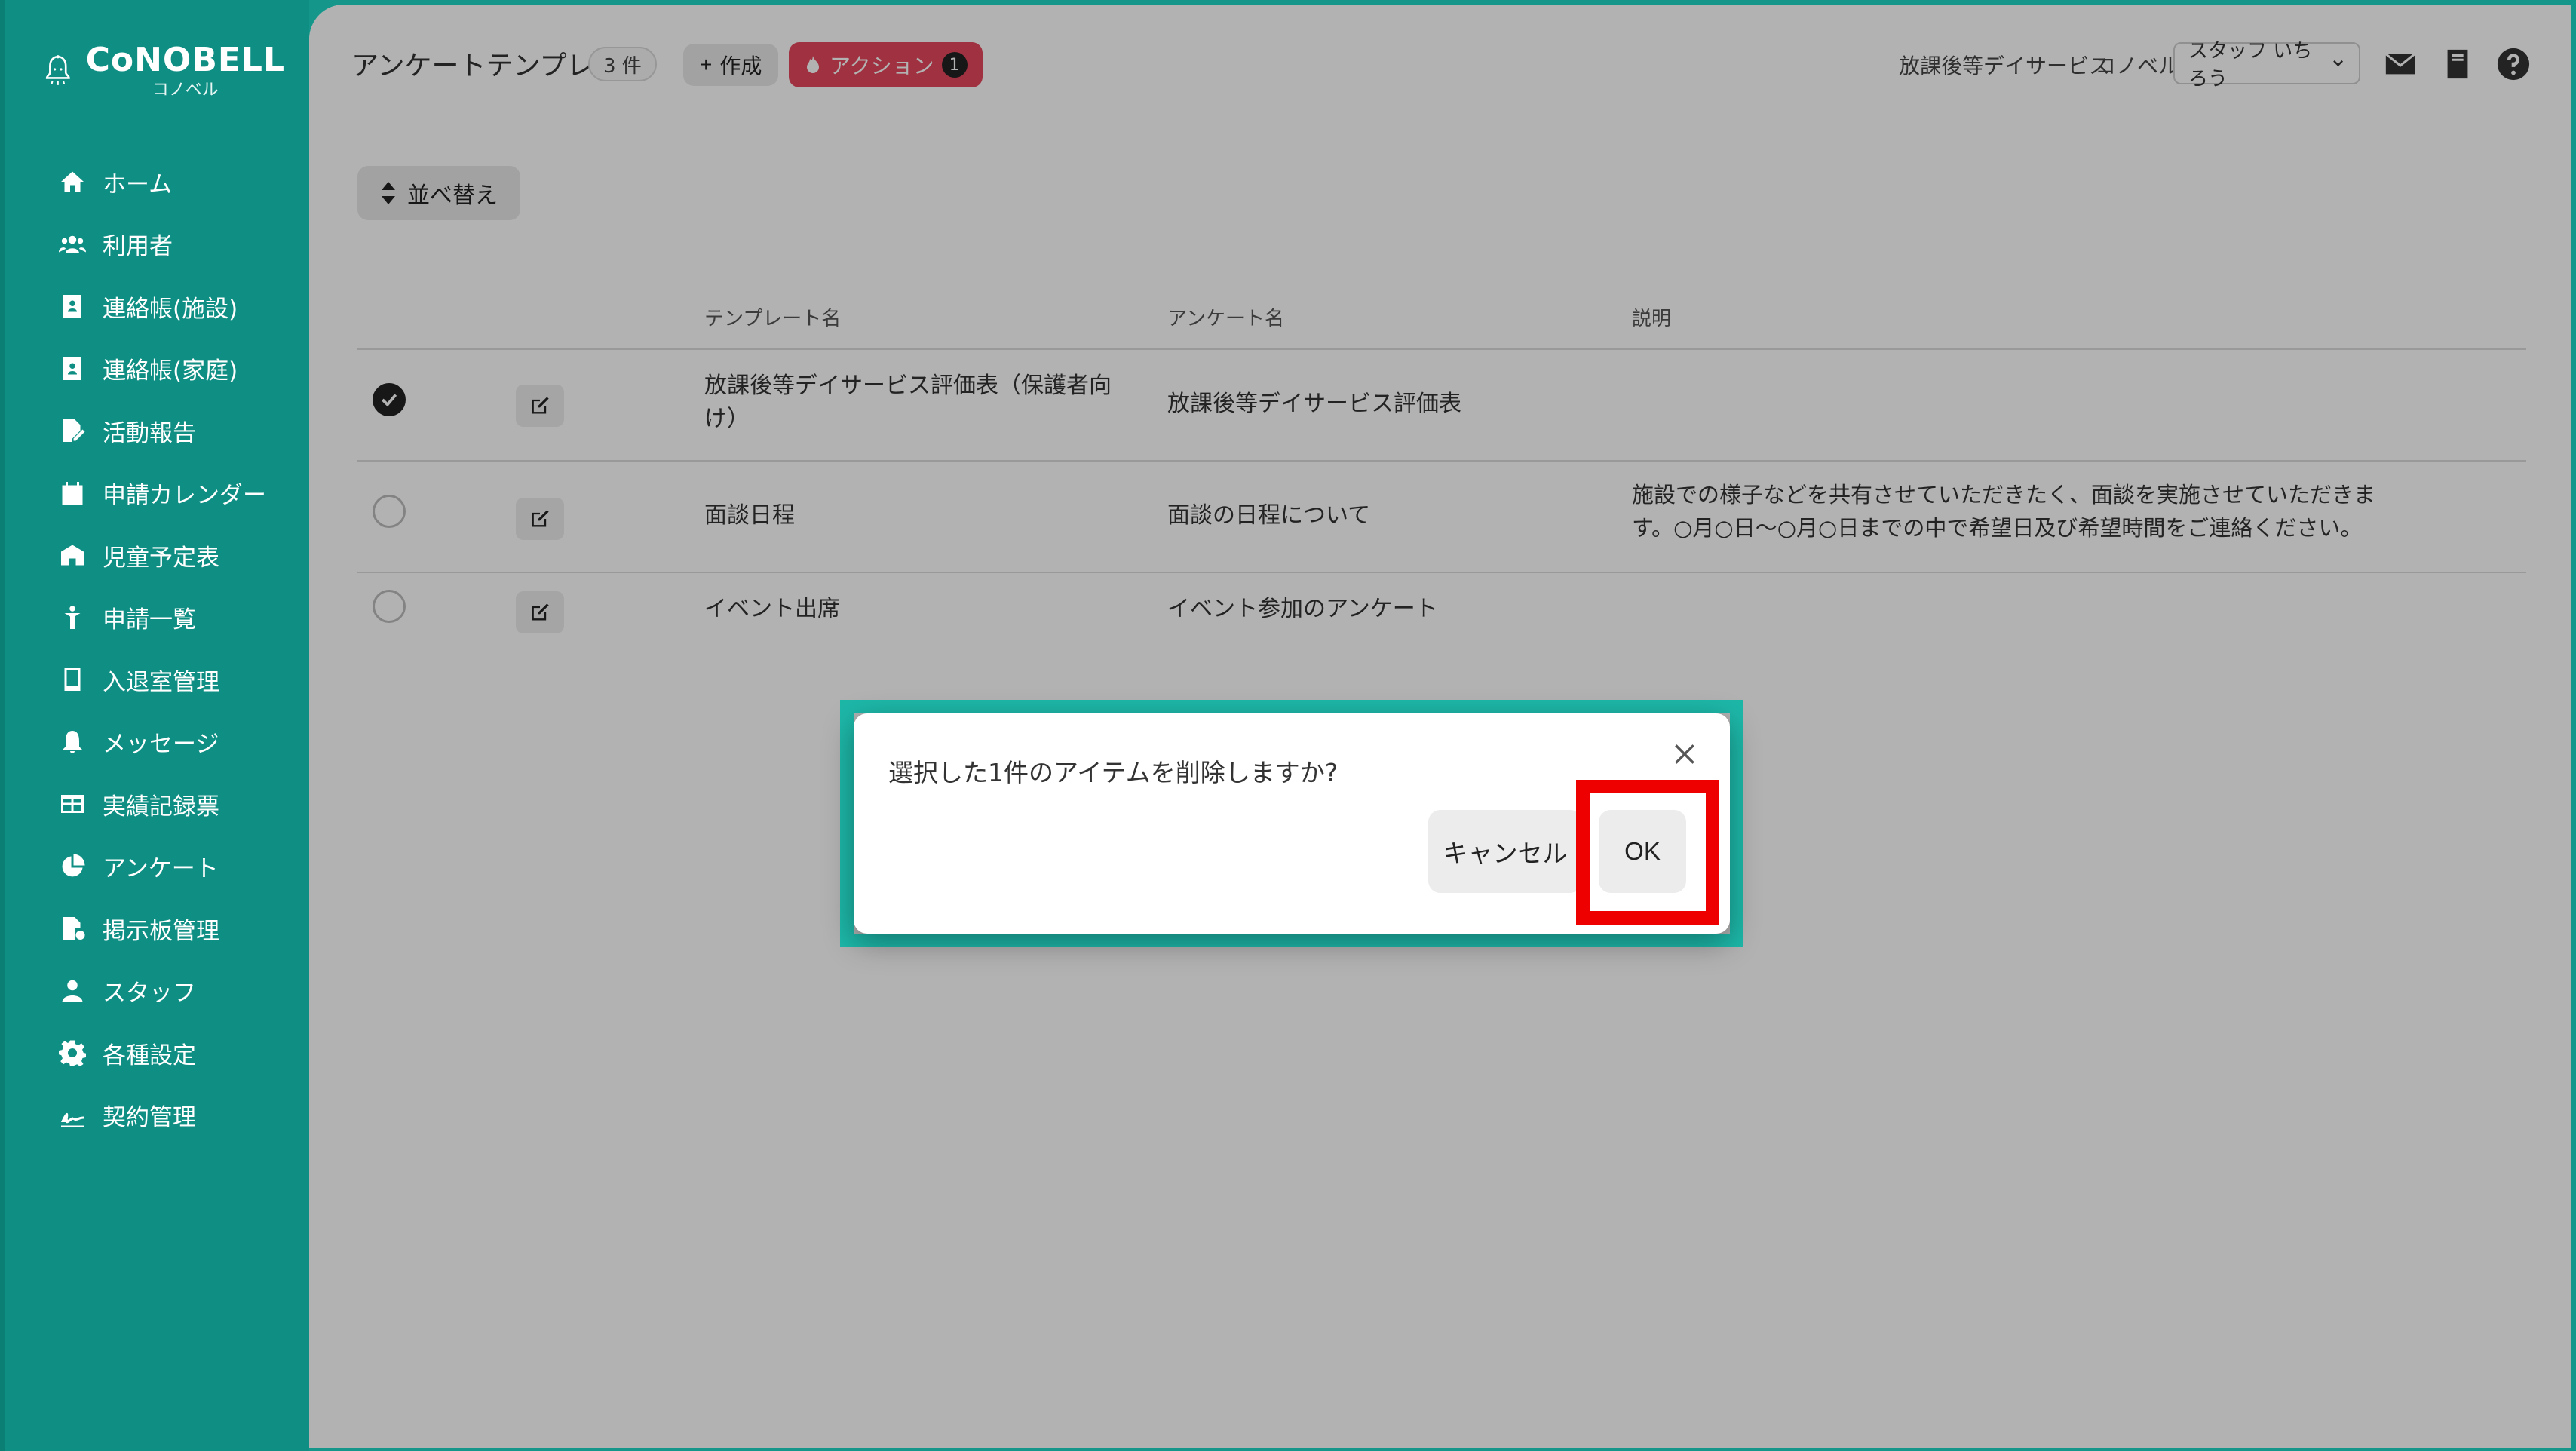  Describe the element at coordinates (149, 994) in the screenshot. I see `sidebar-item-label: スタッフ` at that location.